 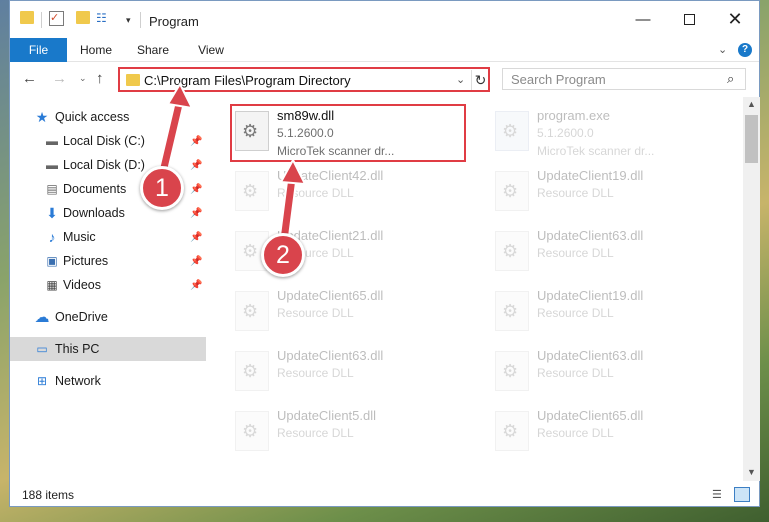 What do you see at coordinates (283, 255) in the screenshot?
I see `step-2-badge: 2` at bounding box center [283, 255].